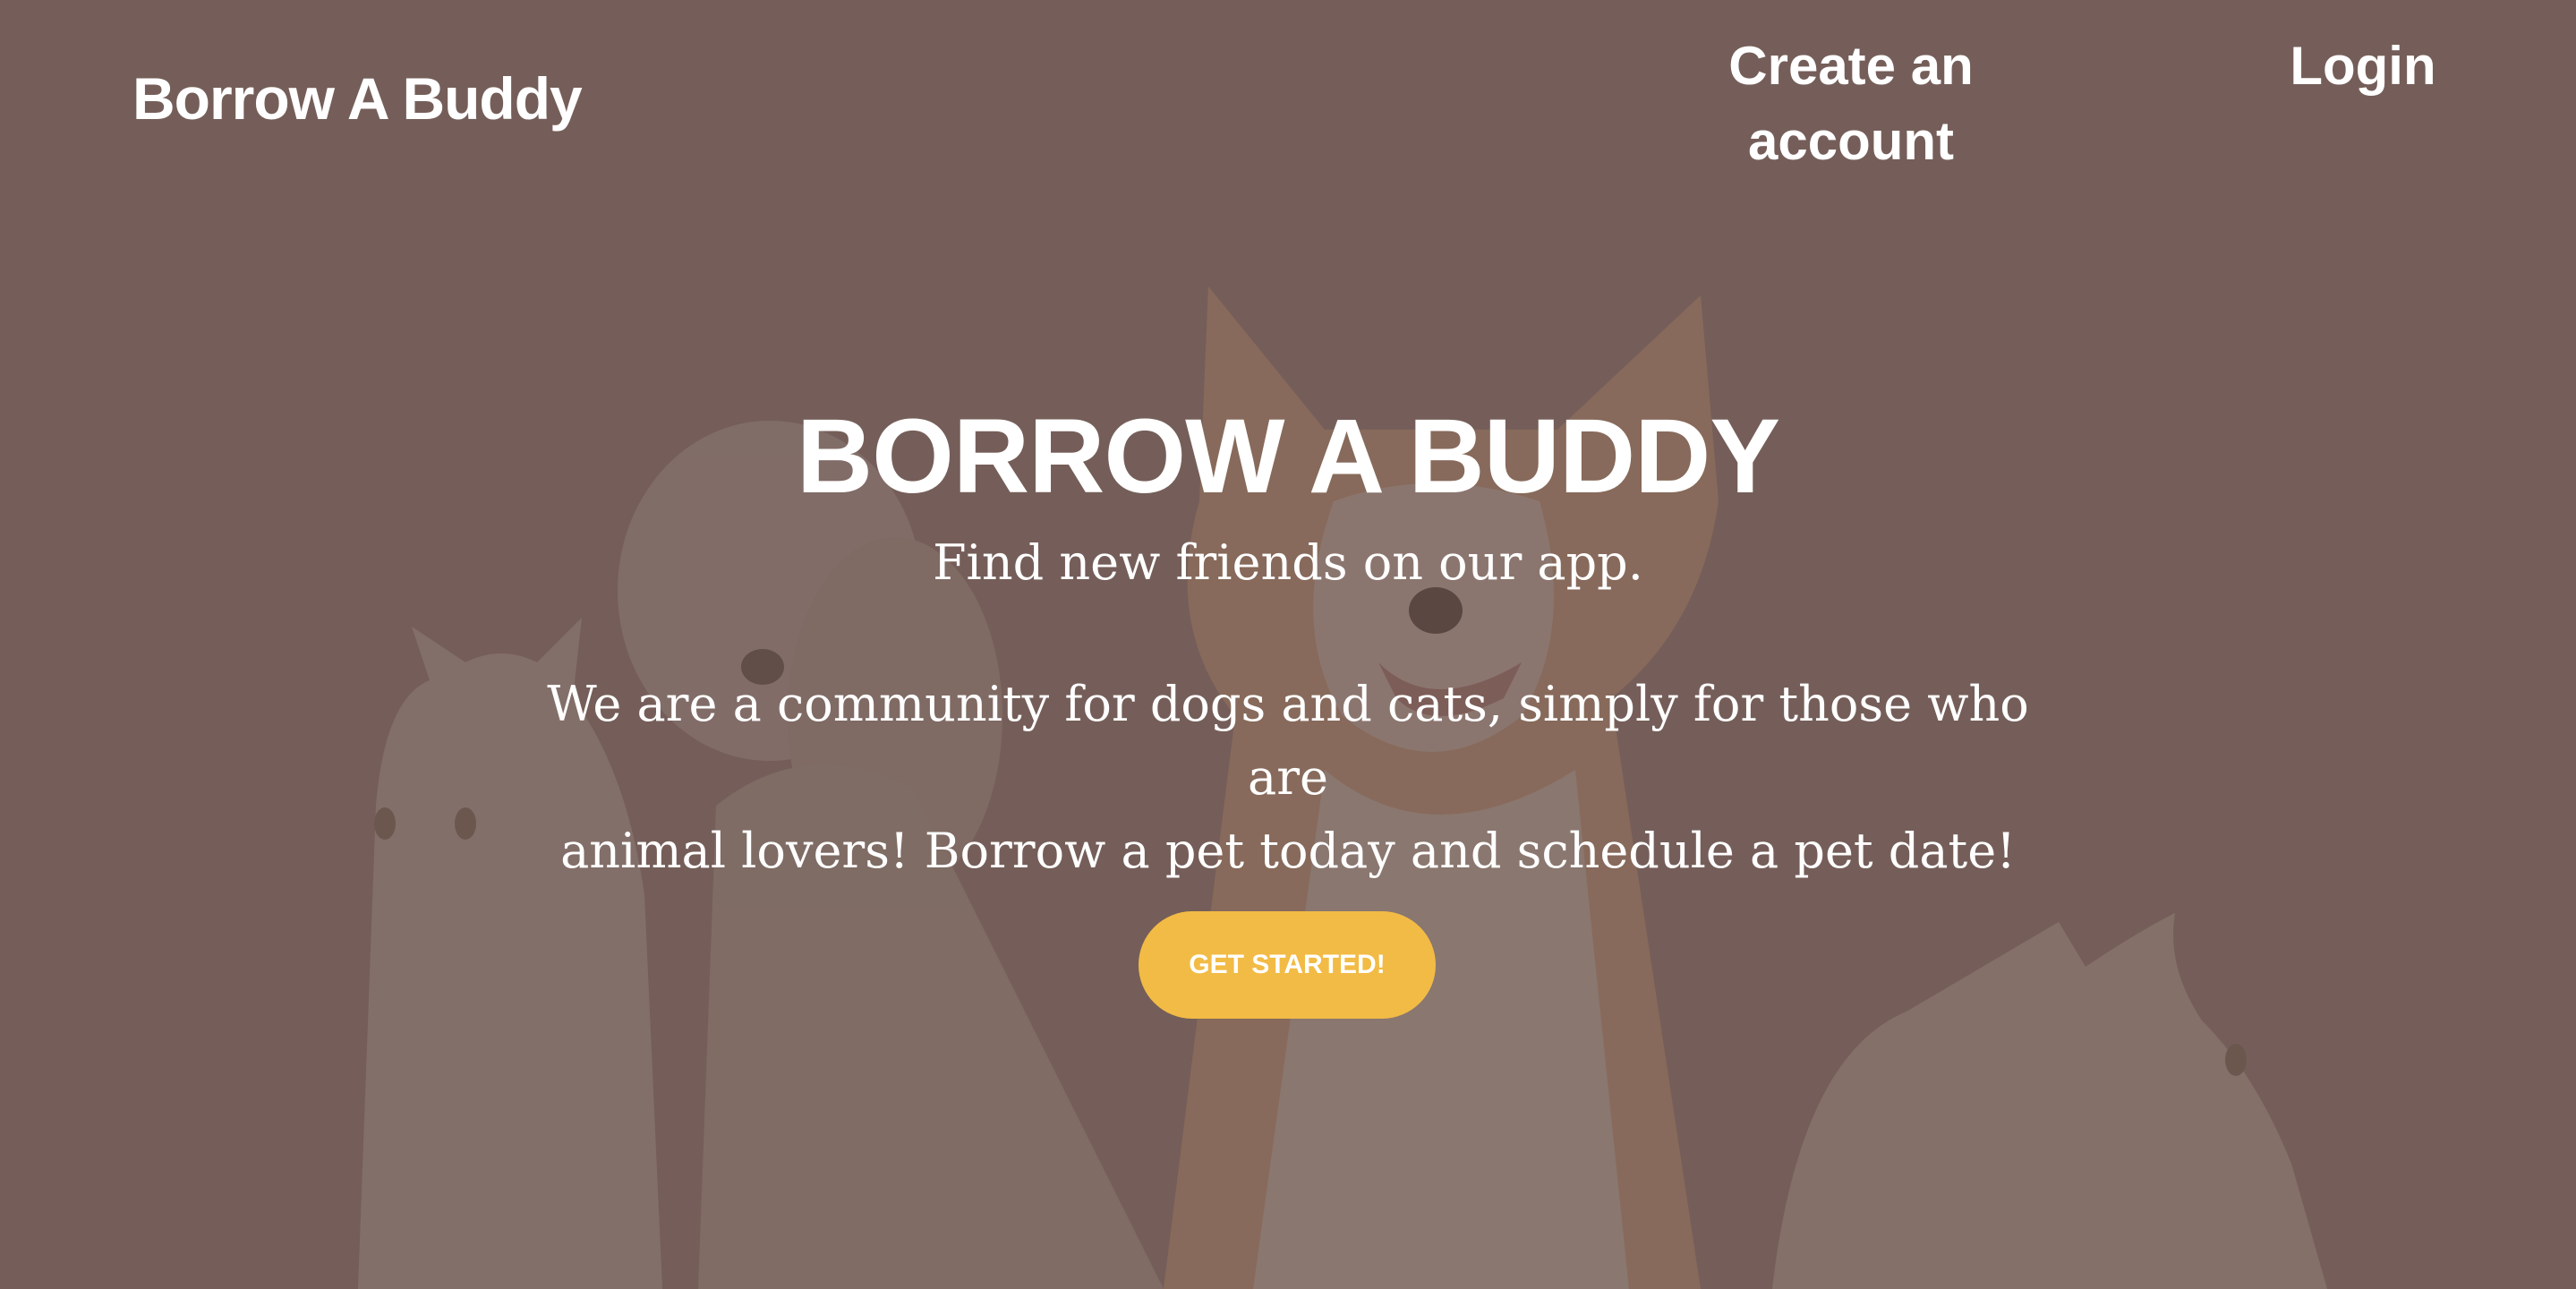  Describe the element at coordinates (1851, 104) in the screenshot. I see `create-account-link: Create an account` at that location.